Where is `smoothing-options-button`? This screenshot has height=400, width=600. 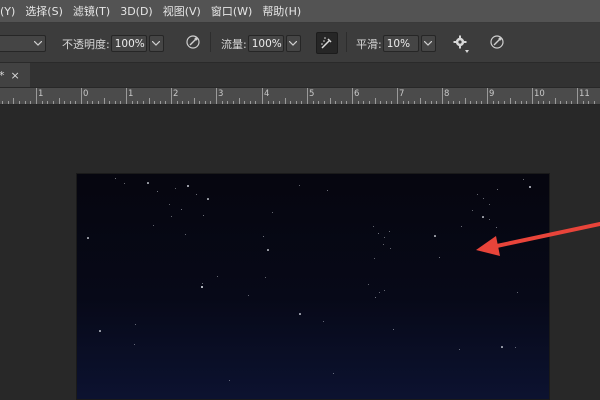
smoothing-options-button is located at coordinates (460, 42).